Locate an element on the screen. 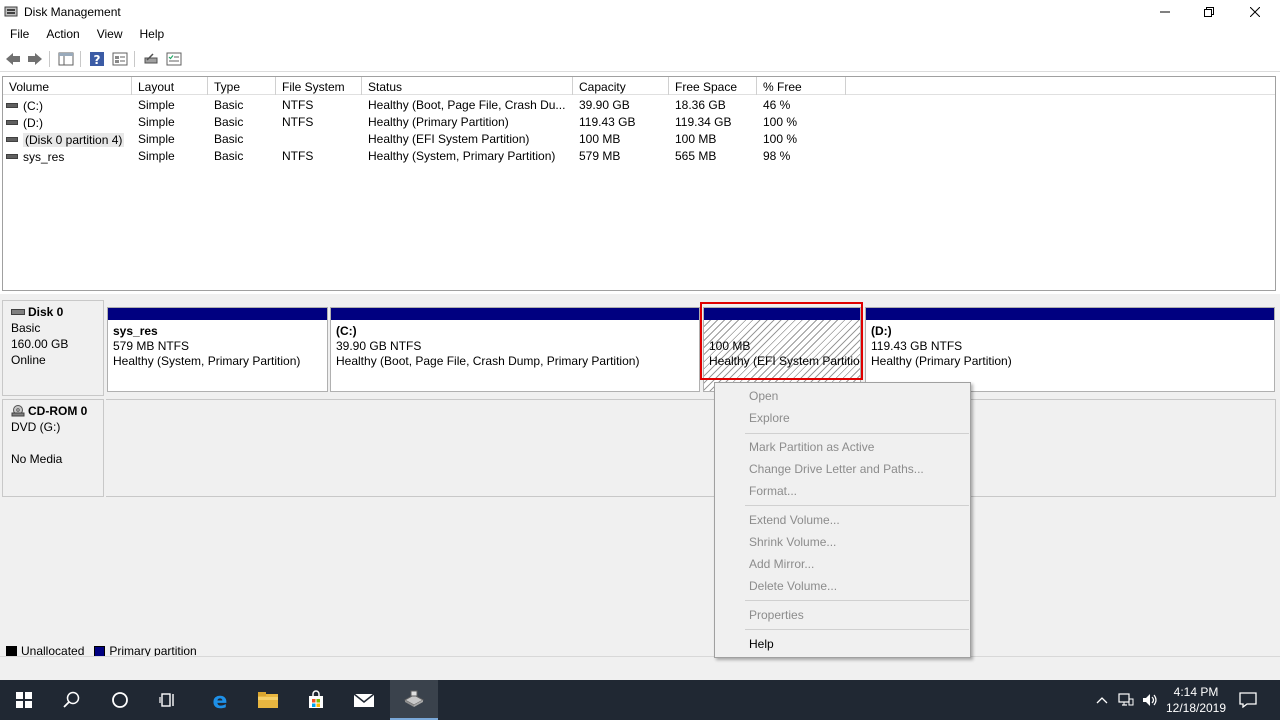  disk-connect-icon is located at coordinates (151, 58).